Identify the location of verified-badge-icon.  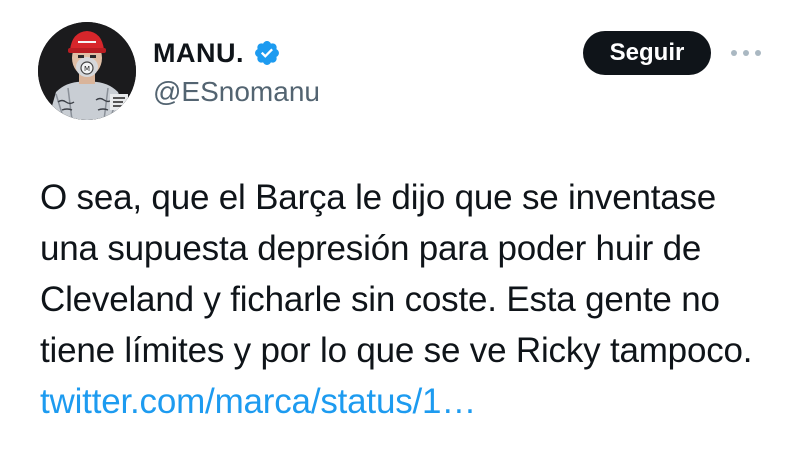
(267, 53).